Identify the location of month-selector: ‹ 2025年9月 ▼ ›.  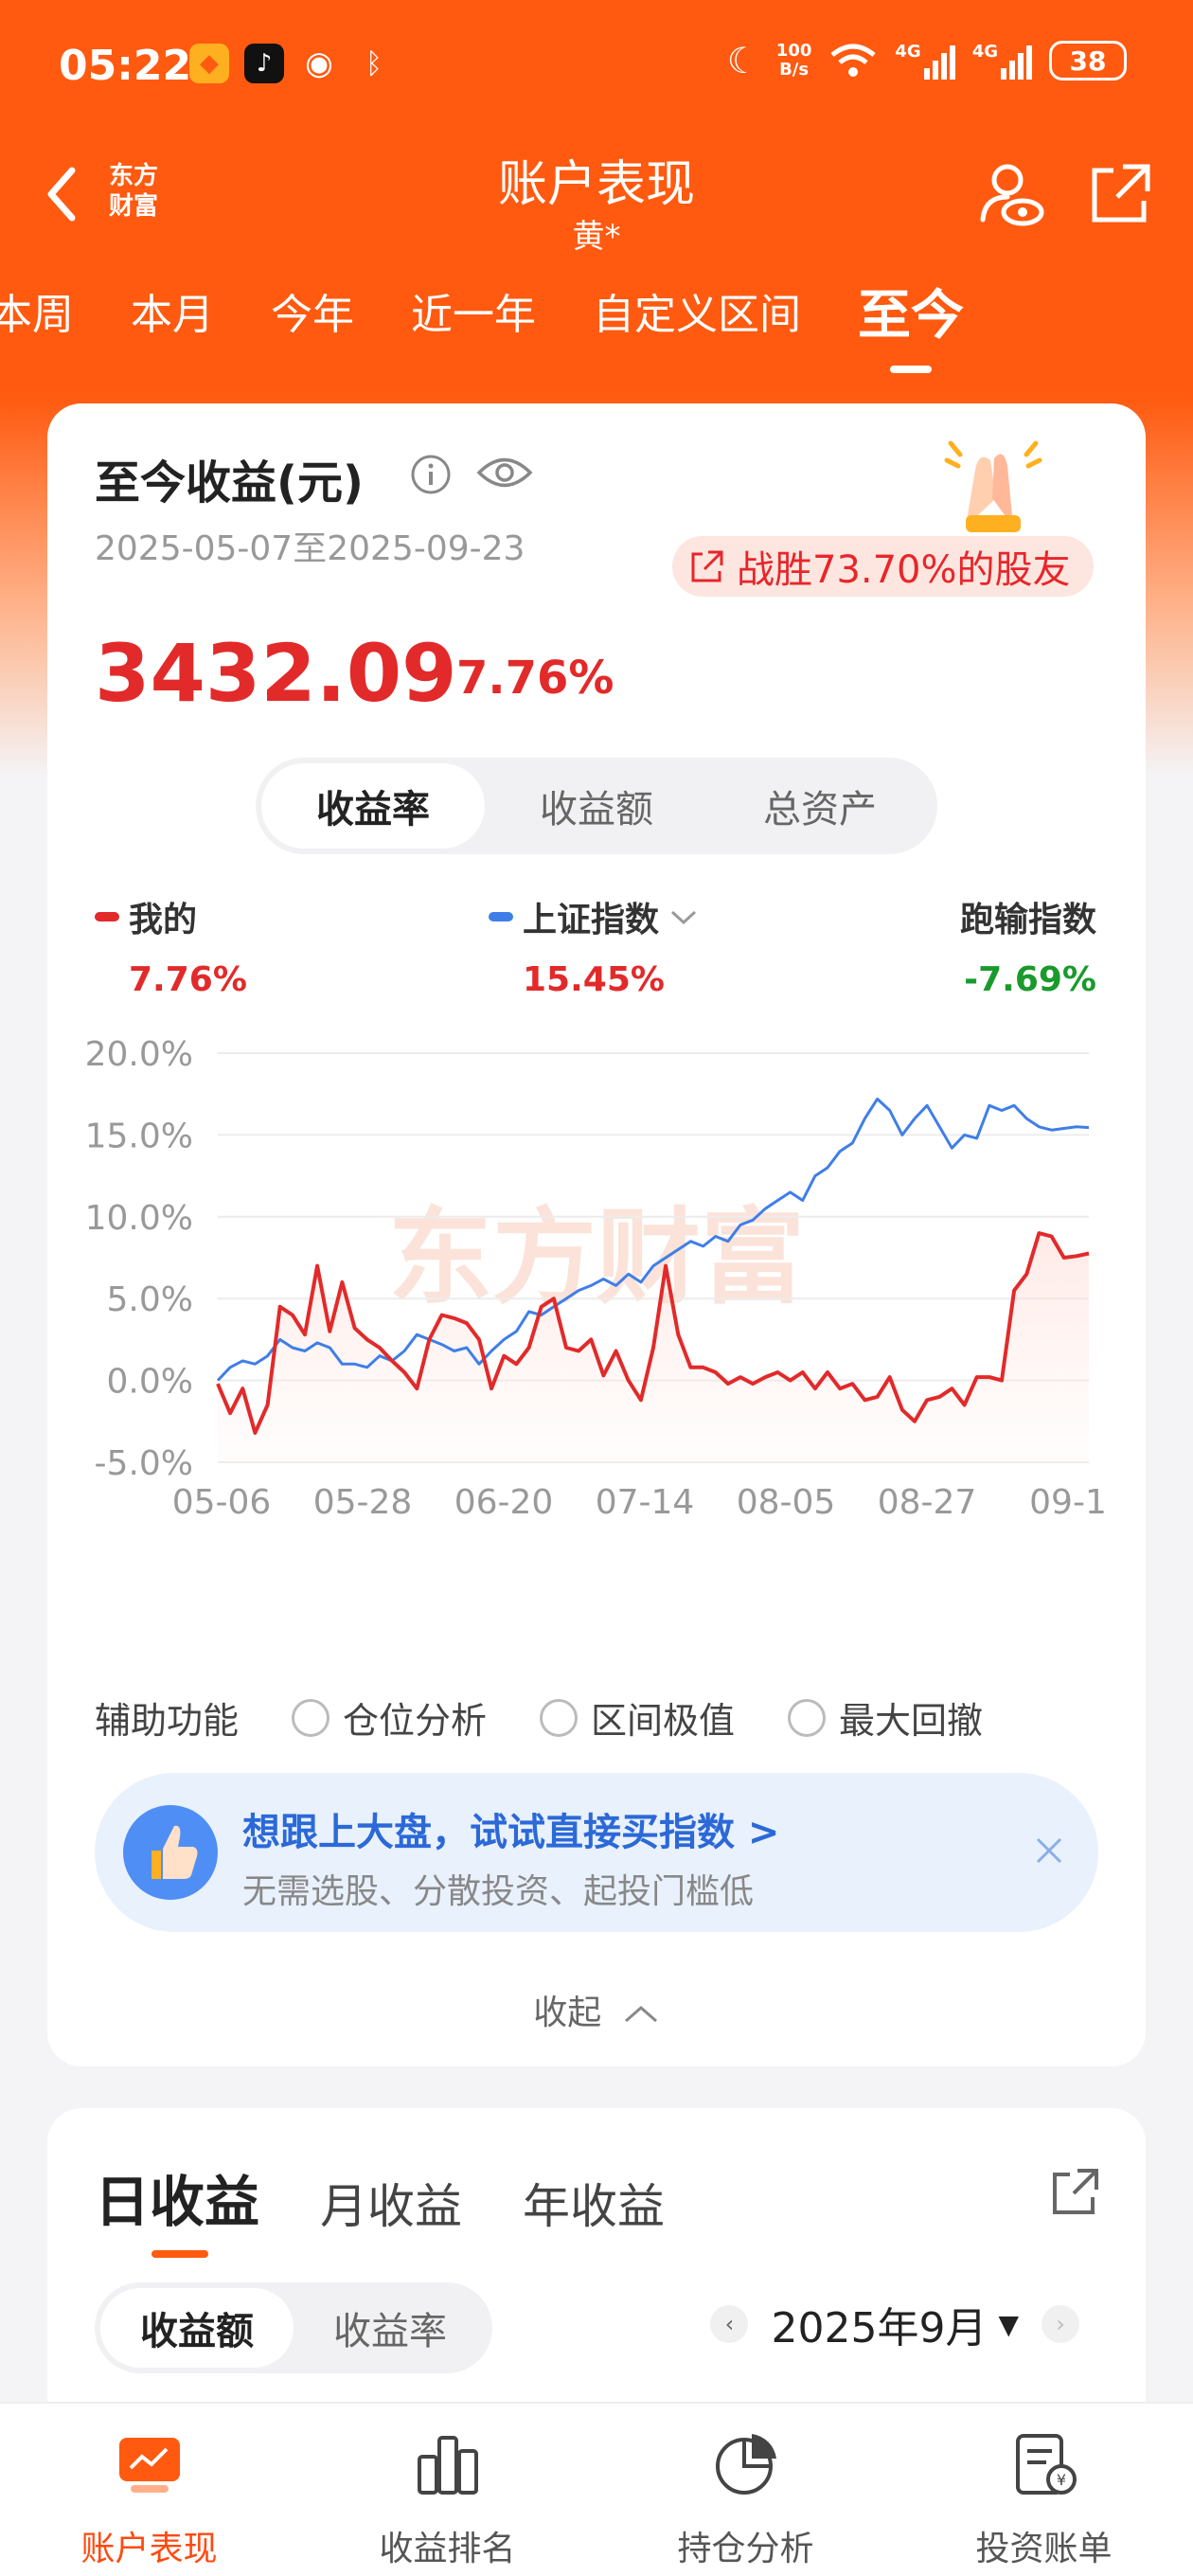
(894, 2324).